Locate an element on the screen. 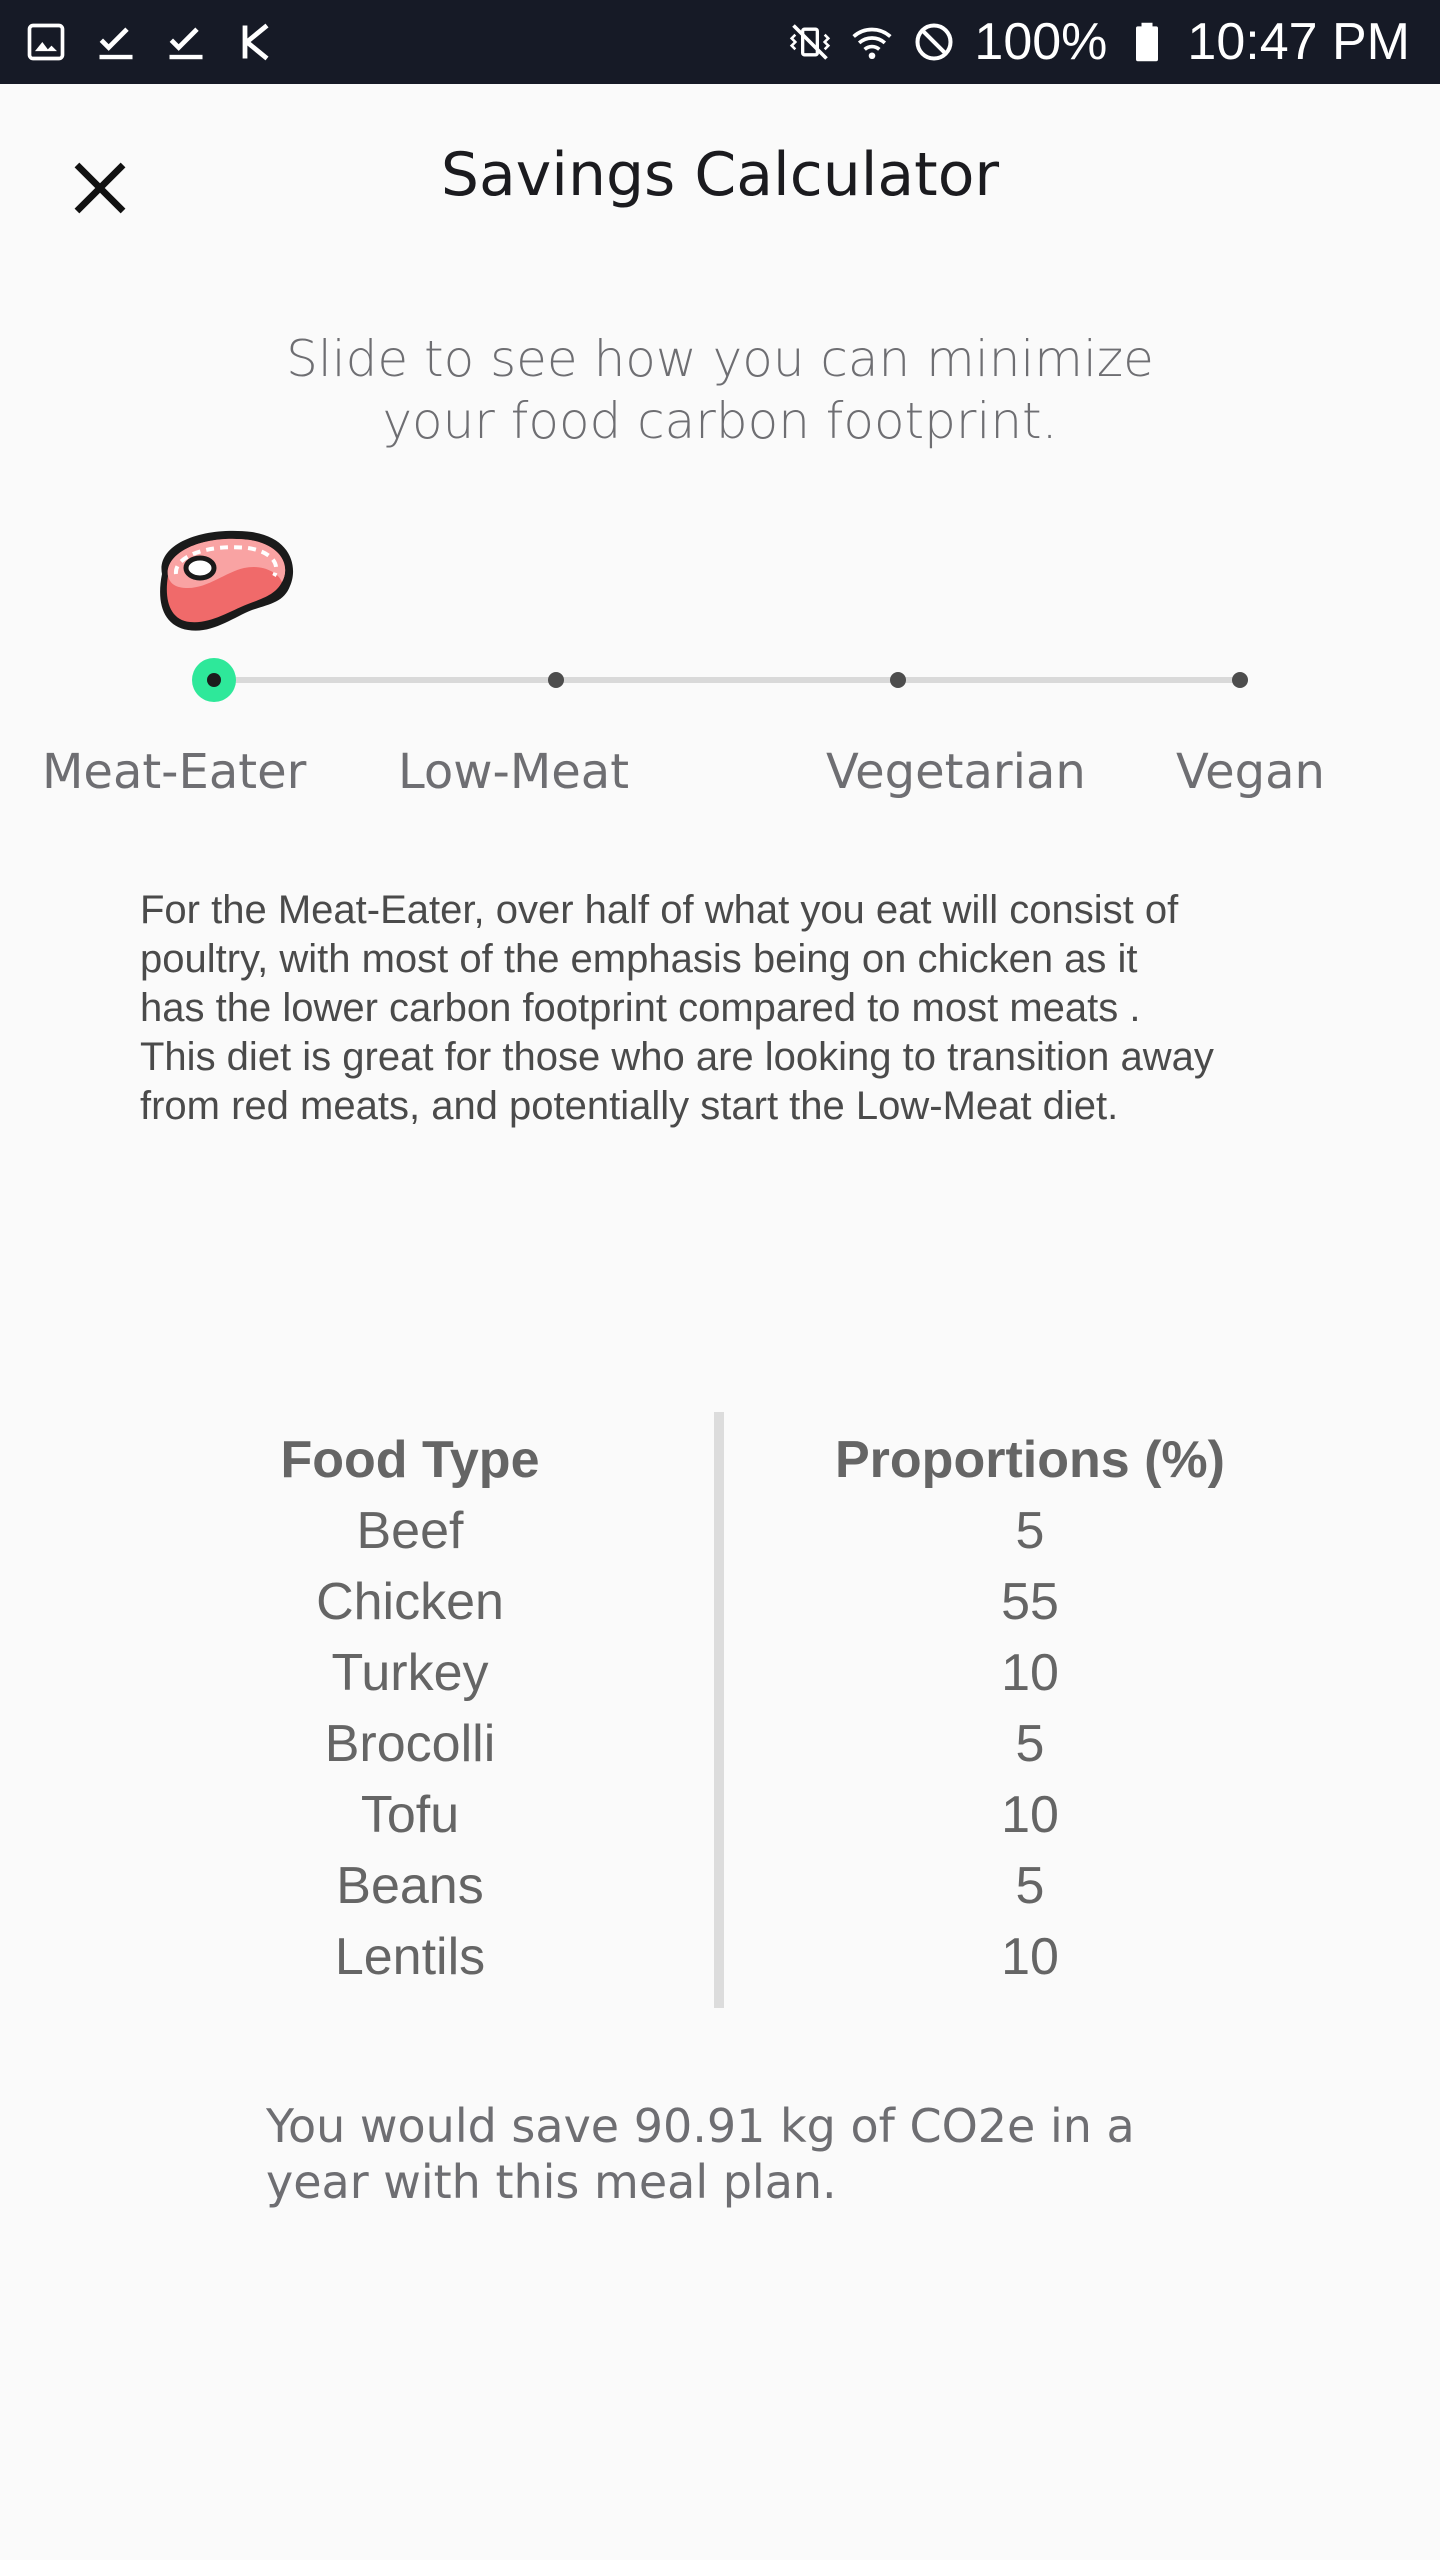  savings-line: You would save 90.91 kg of CO2e in a is located at coordinates (700, 2126).